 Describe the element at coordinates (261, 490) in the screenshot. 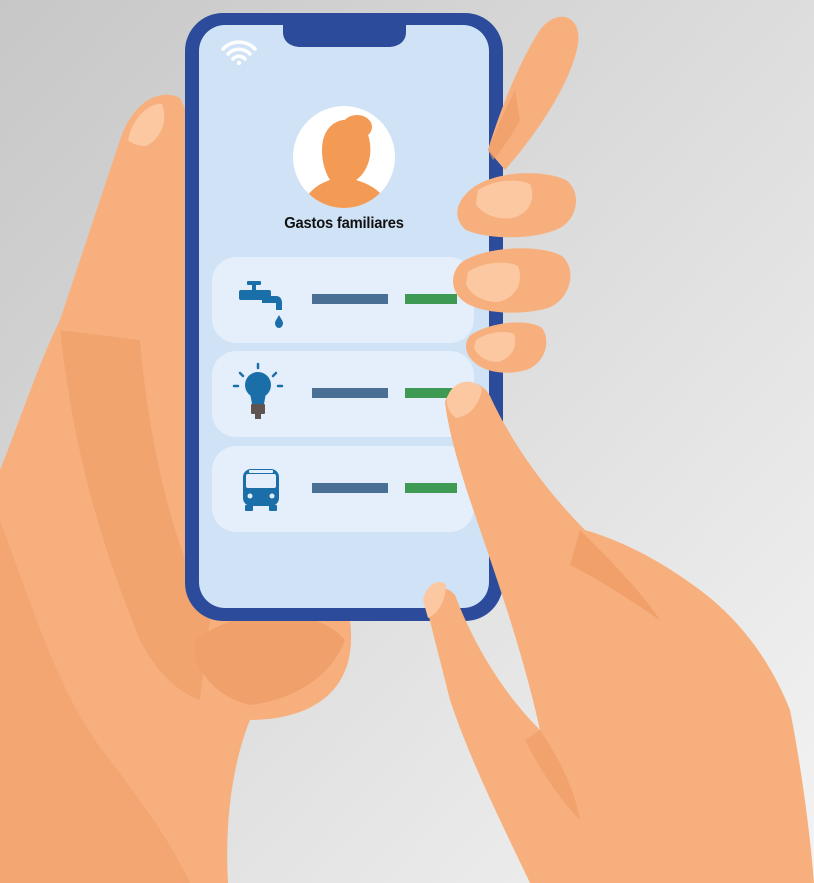

I see `bus-icon` at that location.